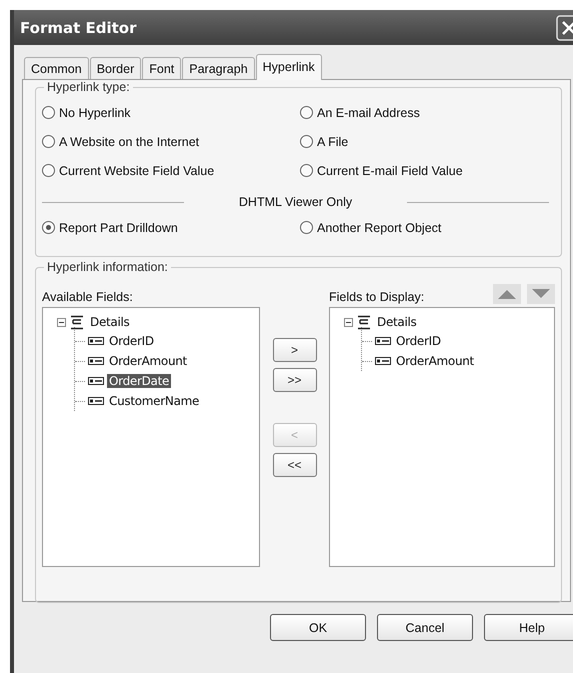 This screenshot has height=673, width=573. I want to click on move-button: >>, so click(294, 380).